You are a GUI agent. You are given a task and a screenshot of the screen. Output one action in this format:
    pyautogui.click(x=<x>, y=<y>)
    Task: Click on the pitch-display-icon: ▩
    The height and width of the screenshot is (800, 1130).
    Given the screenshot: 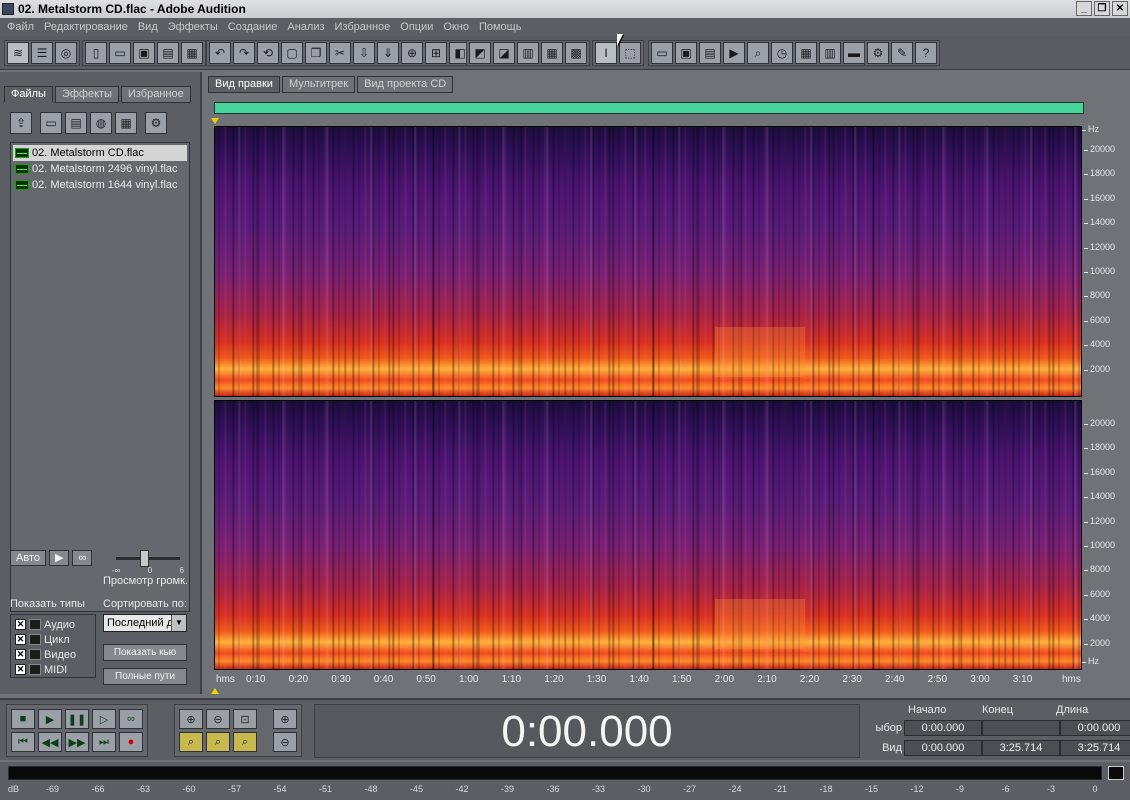 What is the action you would take?
    pyautogui.click(x=576, y=53)
    